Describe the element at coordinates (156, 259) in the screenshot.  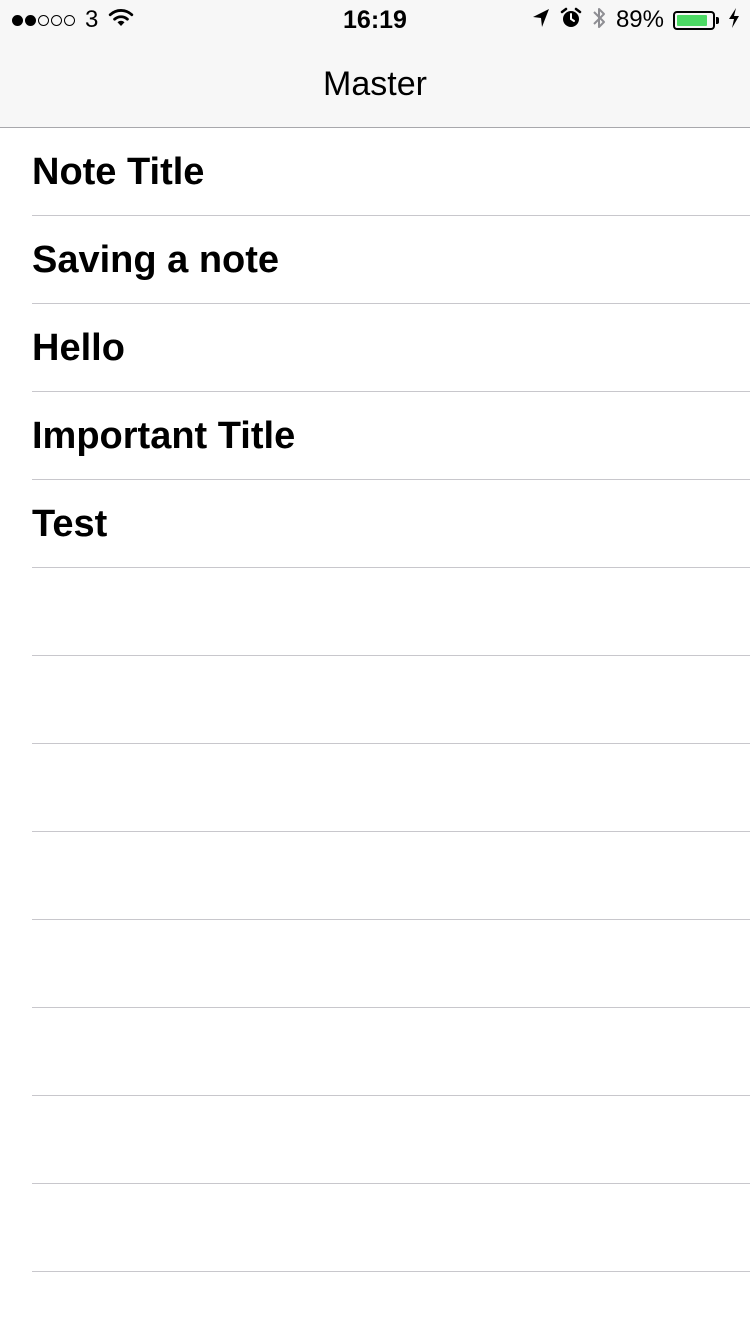
I see `note-title: Saving a note` at that location.